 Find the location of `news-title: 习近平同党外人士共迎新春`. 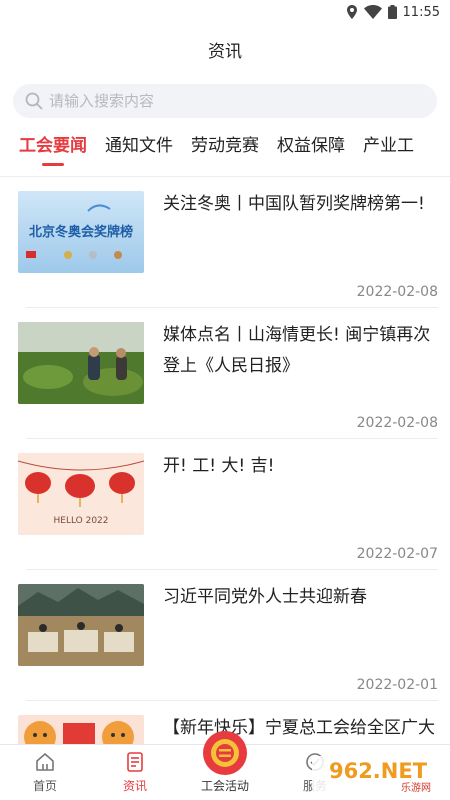

news-title: 习近平同党外人士共迎新春 is located at coordinates (265, 597).